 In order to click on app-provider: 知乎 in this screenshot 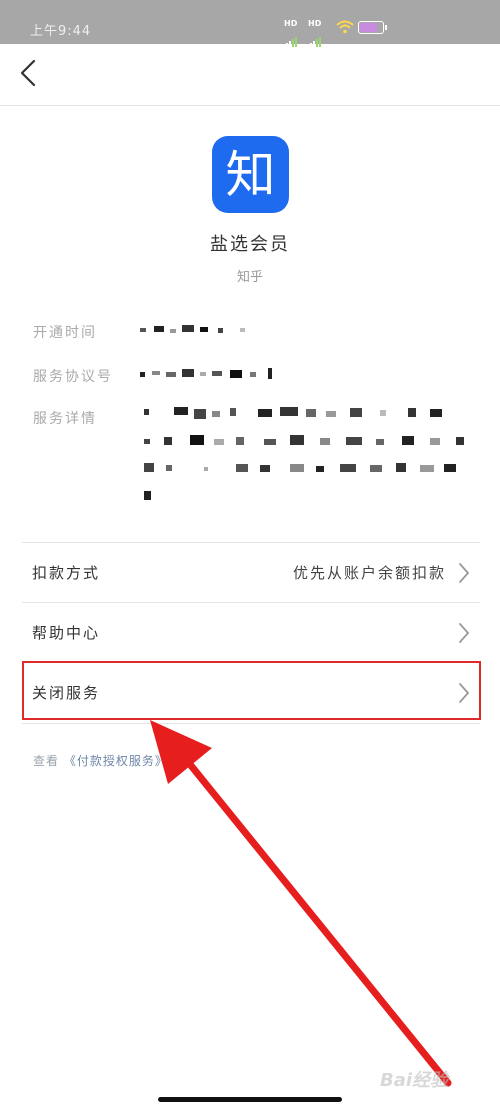, I will do `click(249, 277)`.